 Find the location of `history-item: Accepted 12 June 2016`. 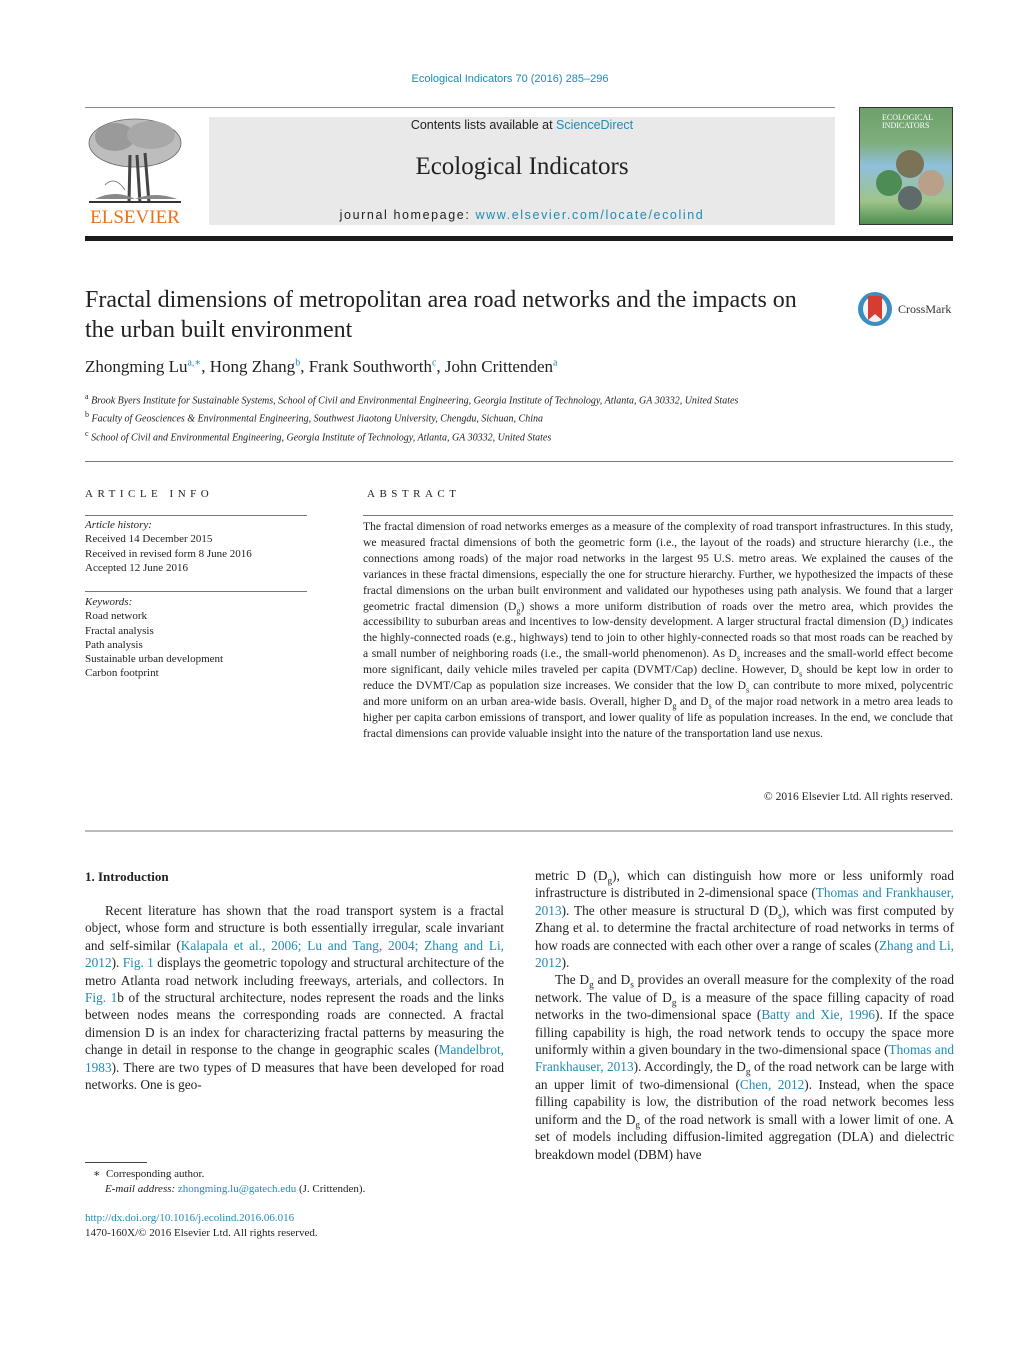

history-item: Accepted 12 June 2016 is located at coordinates (136, 567).